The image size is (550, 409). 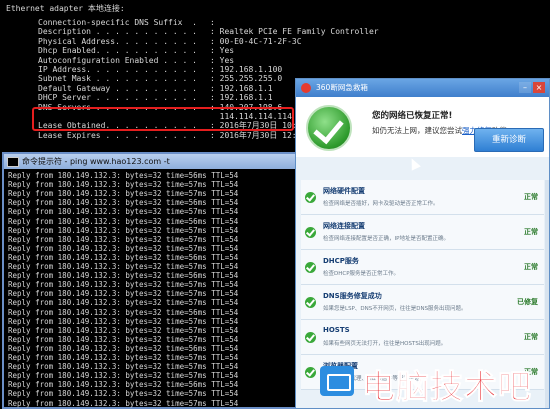 I want to click on status-title: 您的网络已恢复正常!, so click(x=412, y=116).